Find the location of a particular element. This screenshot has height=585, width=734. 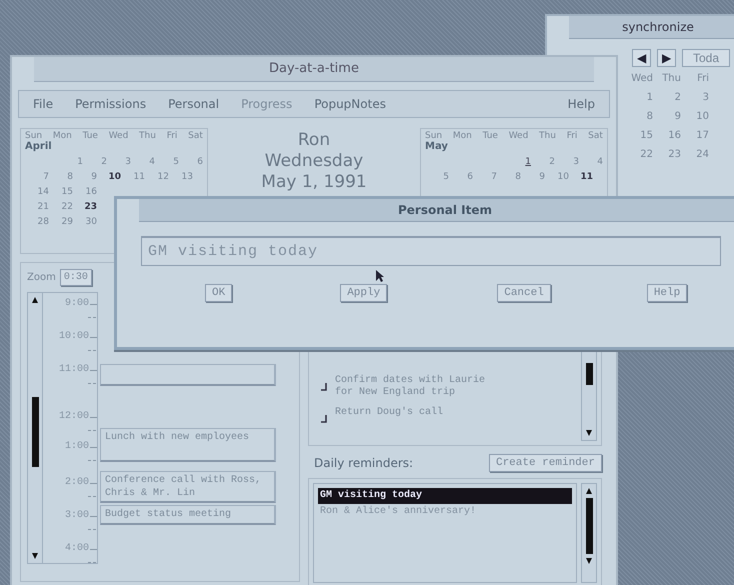

reminder-item: GM visiting today is located at coordinates (445, 496).